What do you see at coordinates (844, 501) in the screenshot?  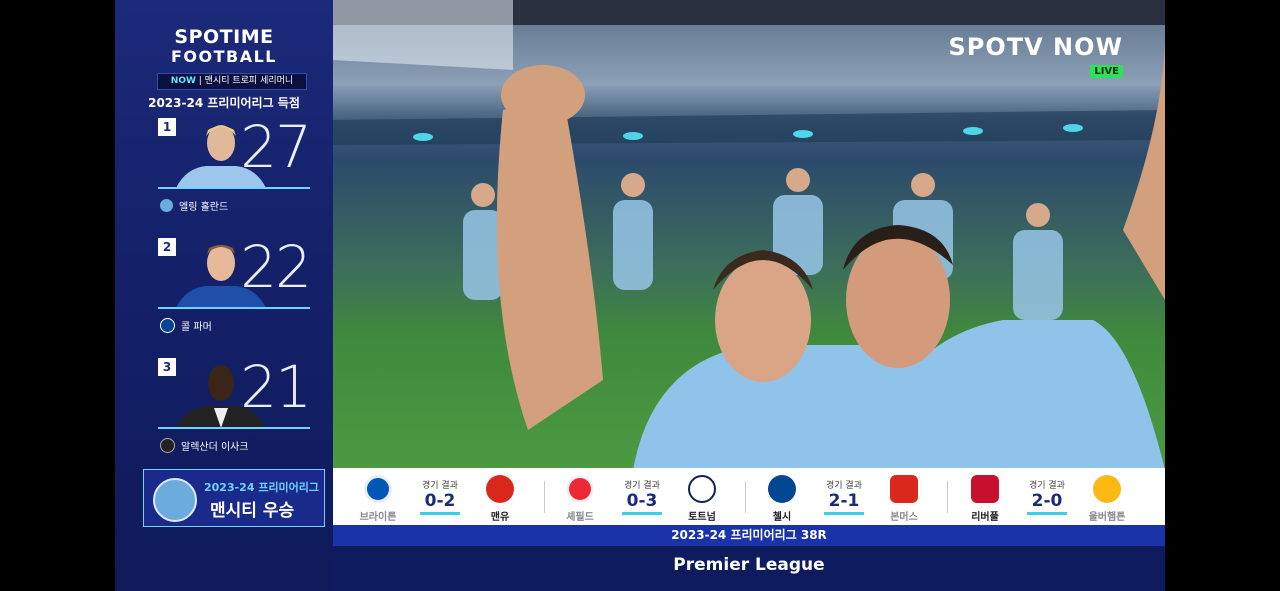 I see `score-value: 2-1` at bounding box center [844, 501].